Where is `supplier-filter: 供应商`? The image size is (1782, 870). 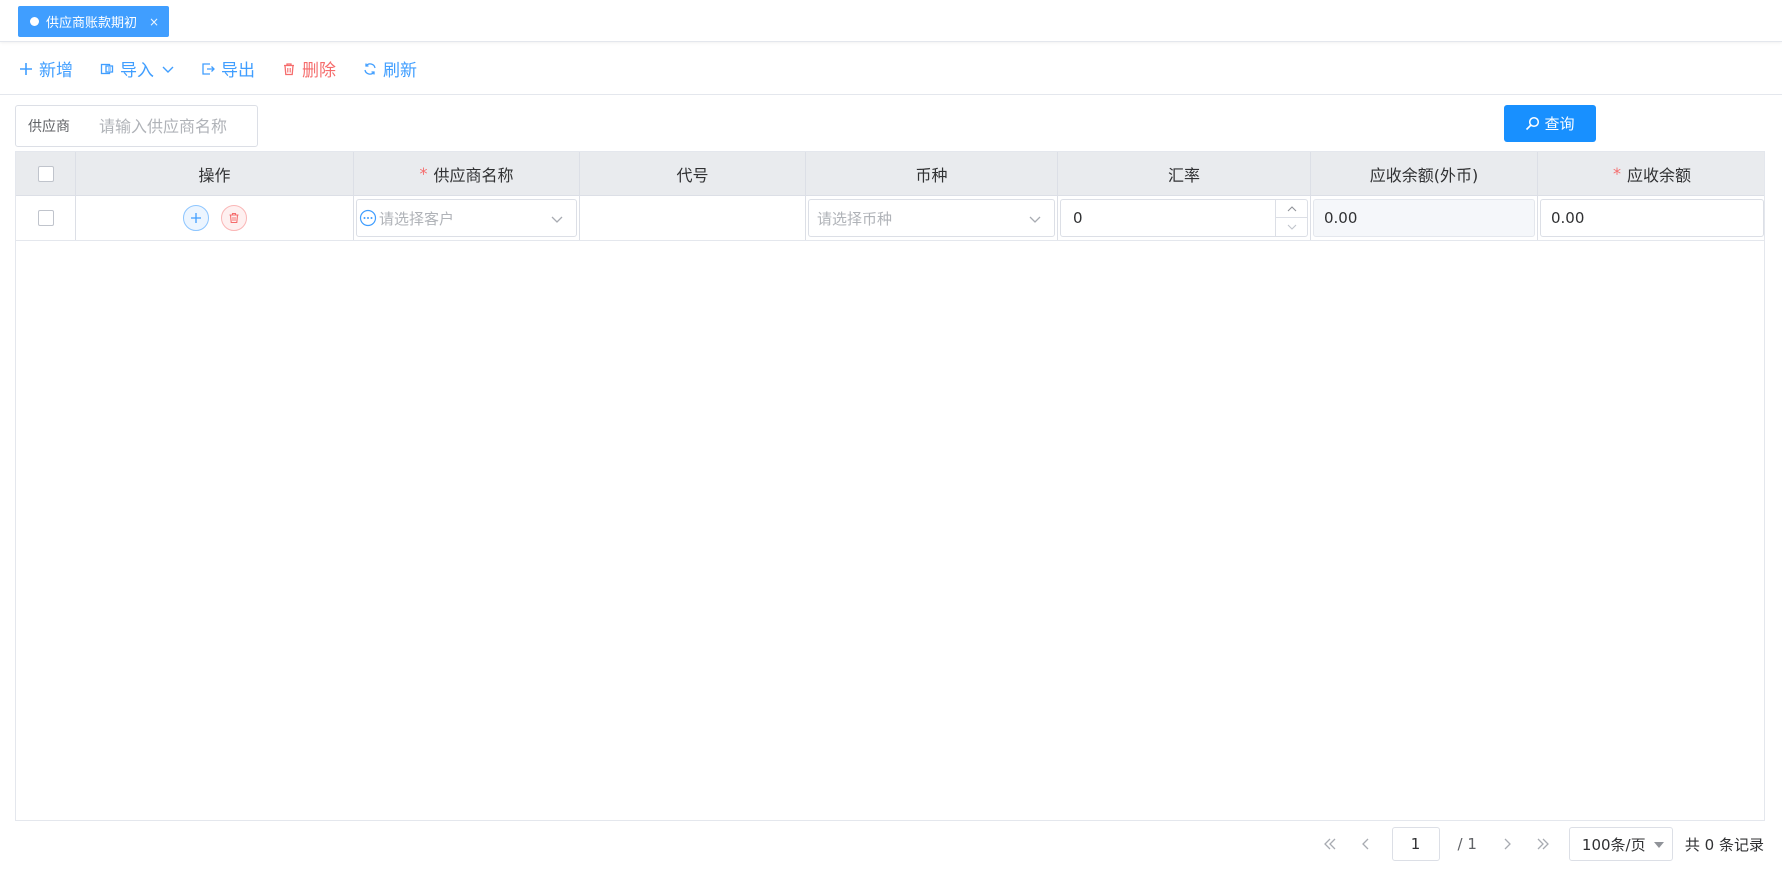
supplier-filter: 供应商 is located at coordinates (136, 126).